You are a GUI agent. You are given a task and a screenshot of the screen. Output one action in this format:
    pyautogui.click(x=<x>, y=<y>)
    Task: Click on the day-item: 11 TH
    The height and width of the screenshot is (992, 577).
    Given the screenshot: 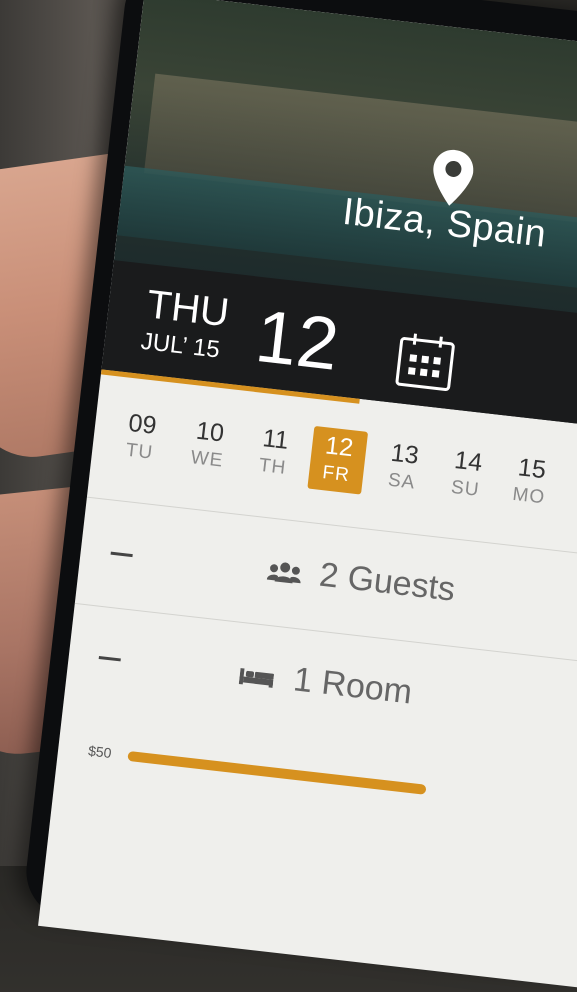 What is the action you would take?
    pyautogui.click(x=273, y=453)
    